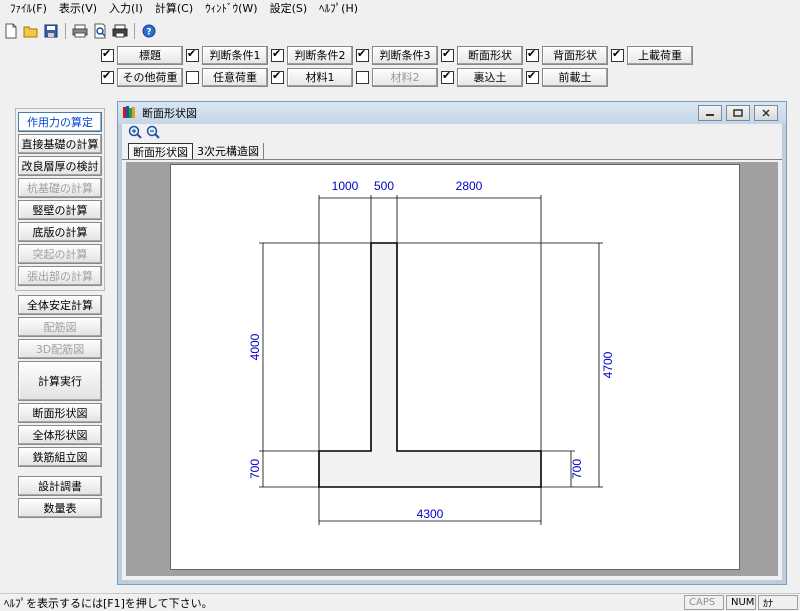 The width and height of the screenshot is (800, 611). Describe the element at coordinates (430, 365) in the screenshot. I see `retaining-wall-section` at that location.